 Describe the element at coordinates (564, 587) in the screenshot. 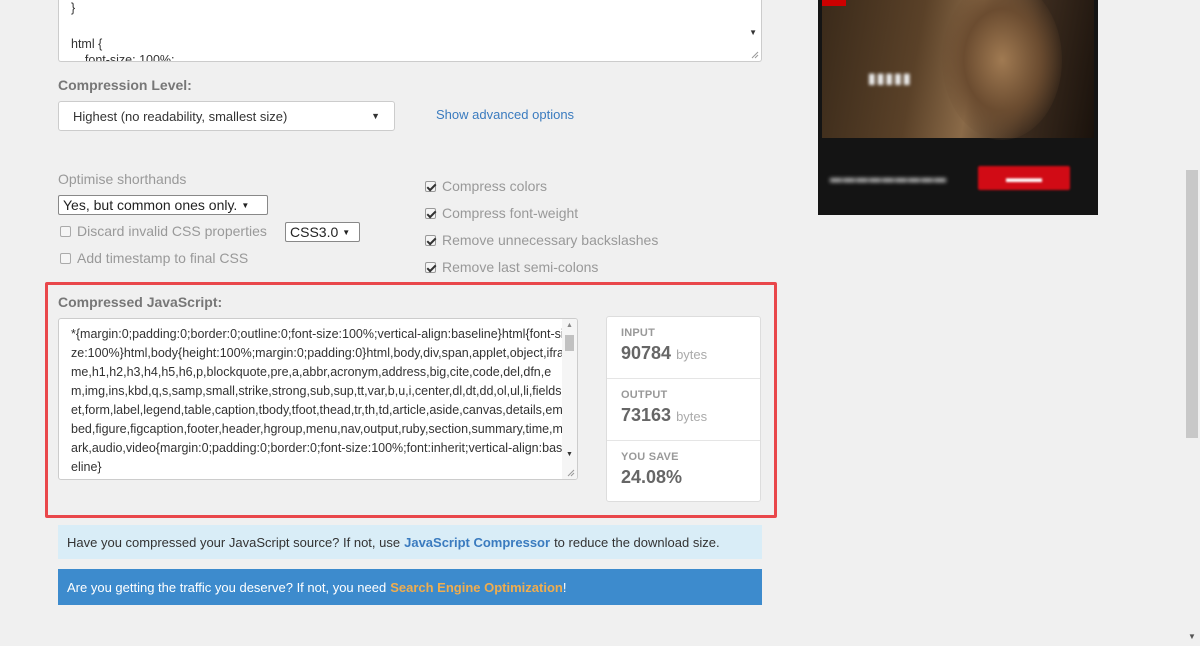

I see `seo-banner-suffix: !` at that location.